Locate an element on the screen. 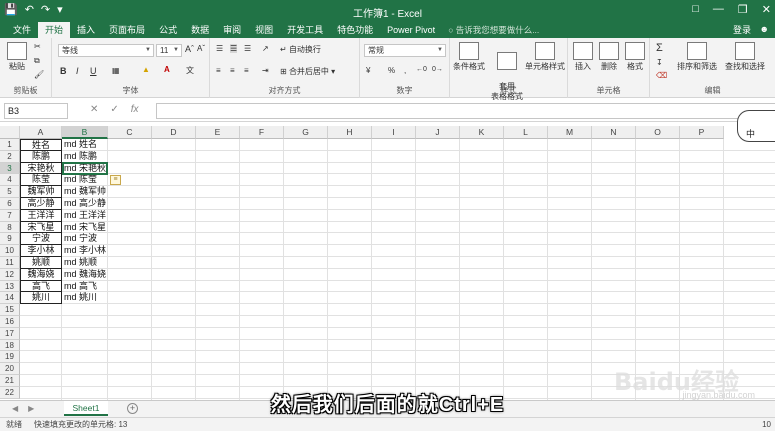 This screenshot has height=431, width=775. autosum-icon: Σ is located at coordinates (659, 48).